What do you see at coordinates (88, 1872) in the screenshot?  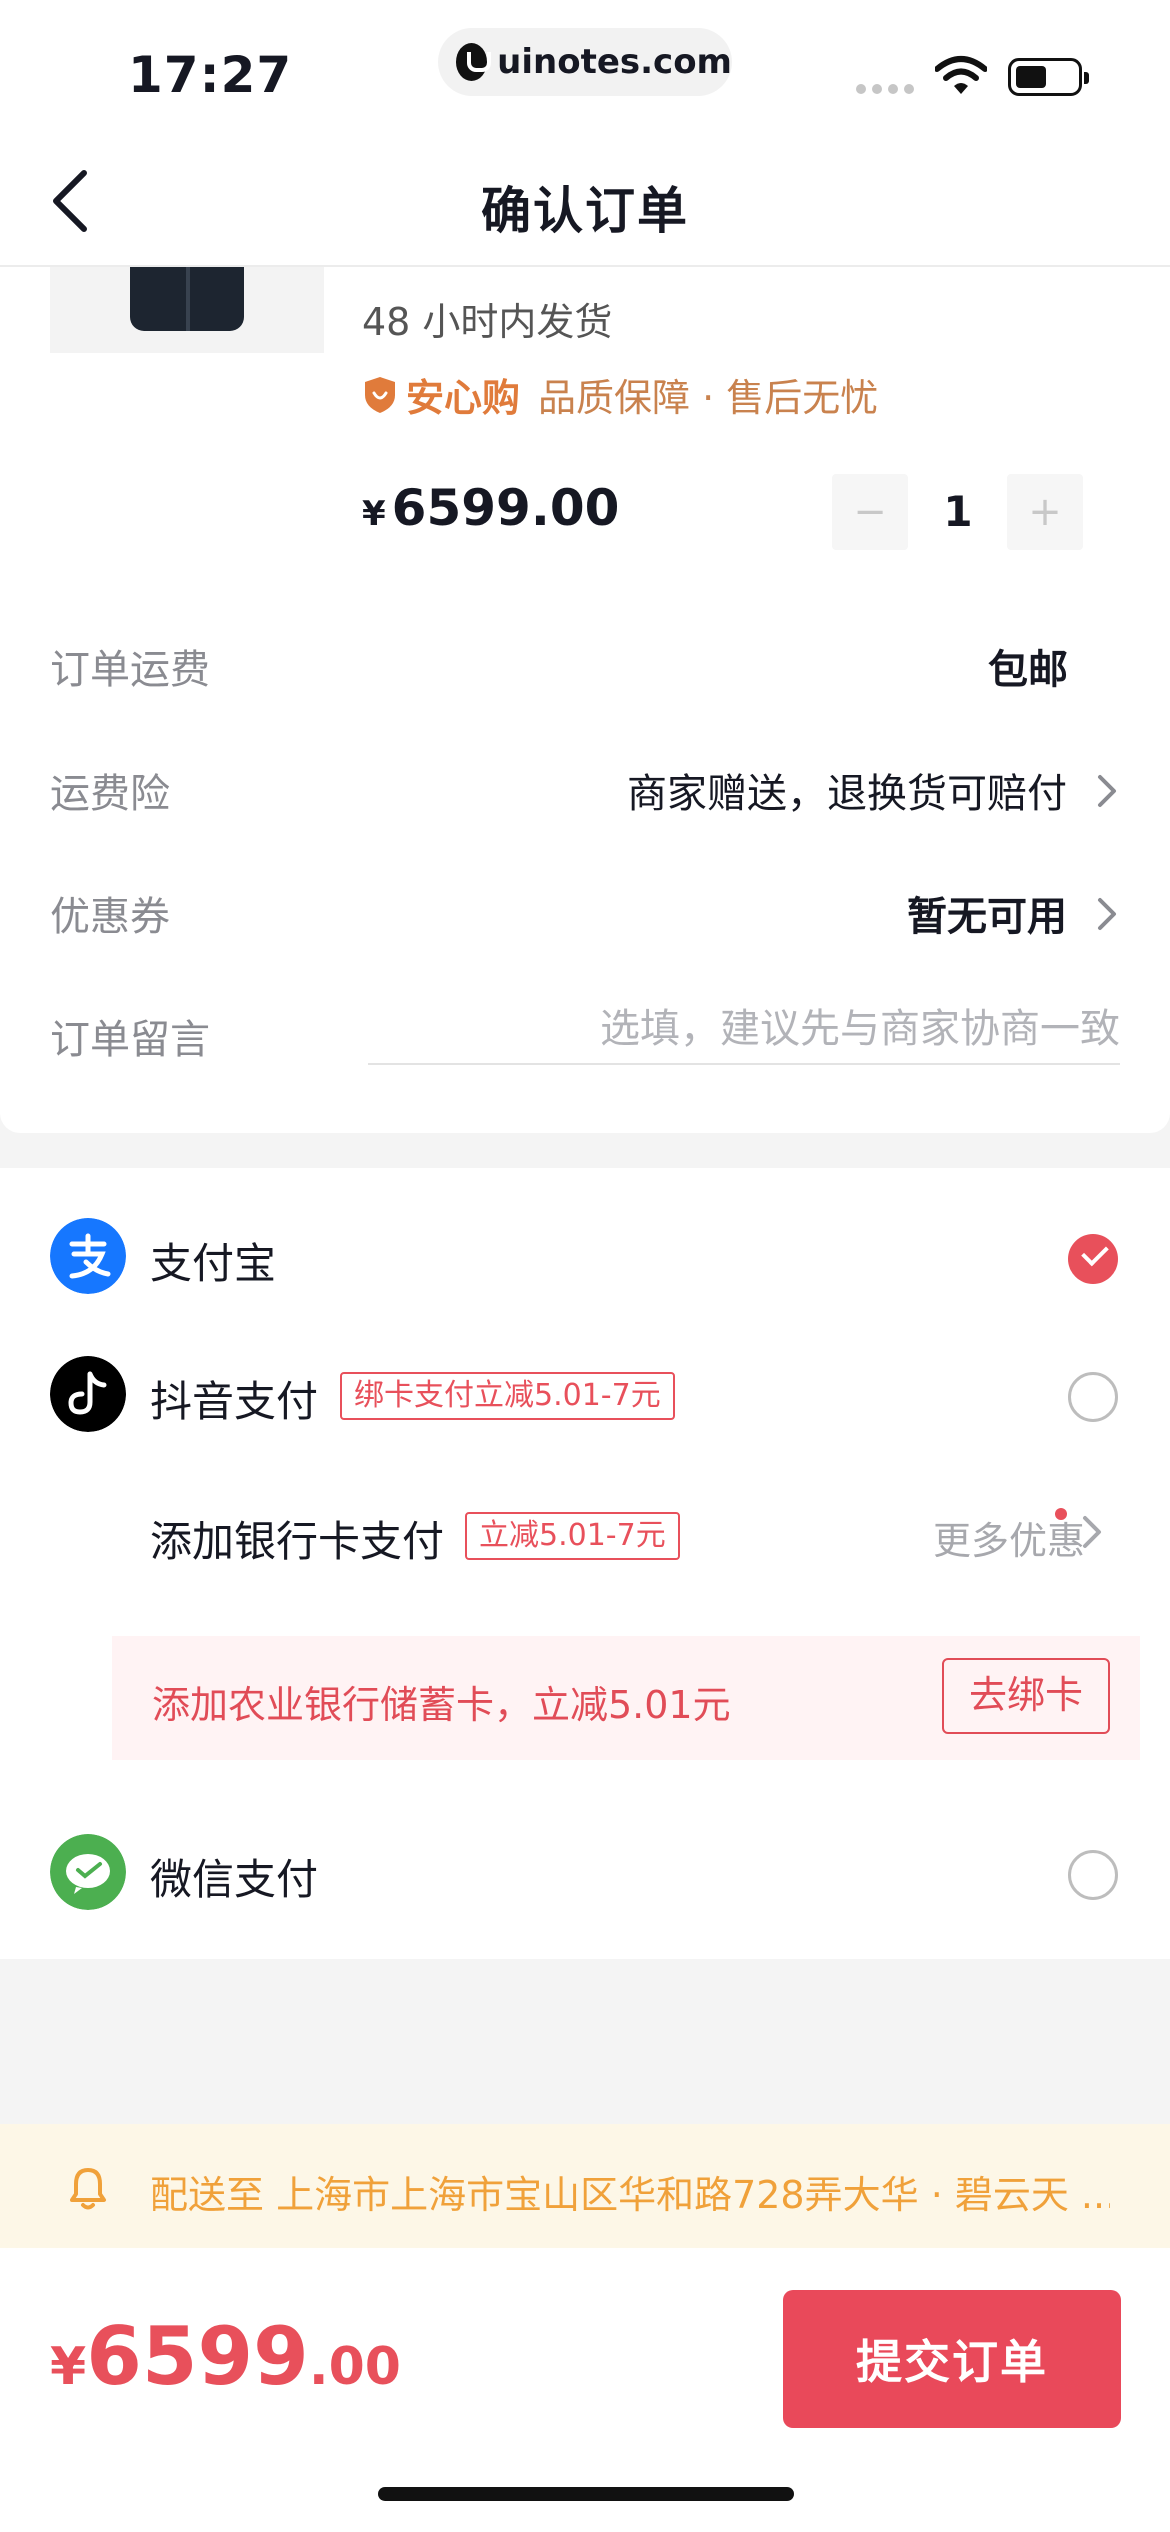 I see `wechat-pay-icon` at bounding box center [88, 1872].